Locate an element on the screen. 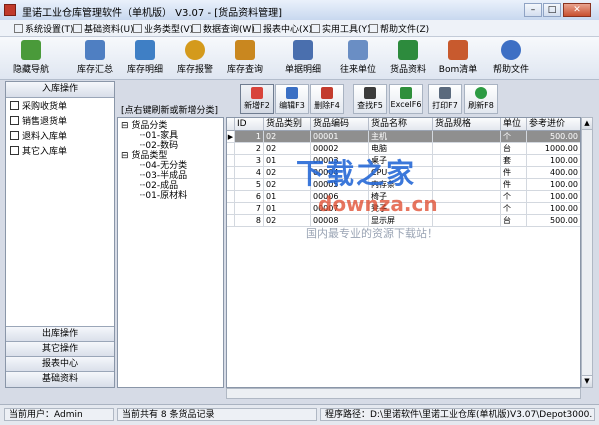 Image resolution: width=599 pixels, height=425 pixels. table-cell: 7 is located at coordinates (249, 209).